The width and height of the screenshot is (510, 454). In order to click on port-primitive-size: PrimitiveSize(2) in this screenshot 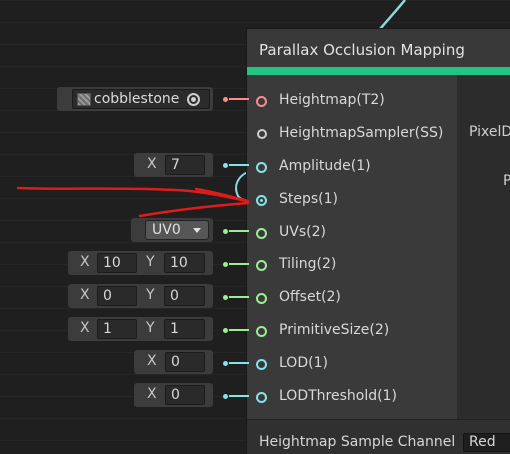, I will do `click(351, 331)`.